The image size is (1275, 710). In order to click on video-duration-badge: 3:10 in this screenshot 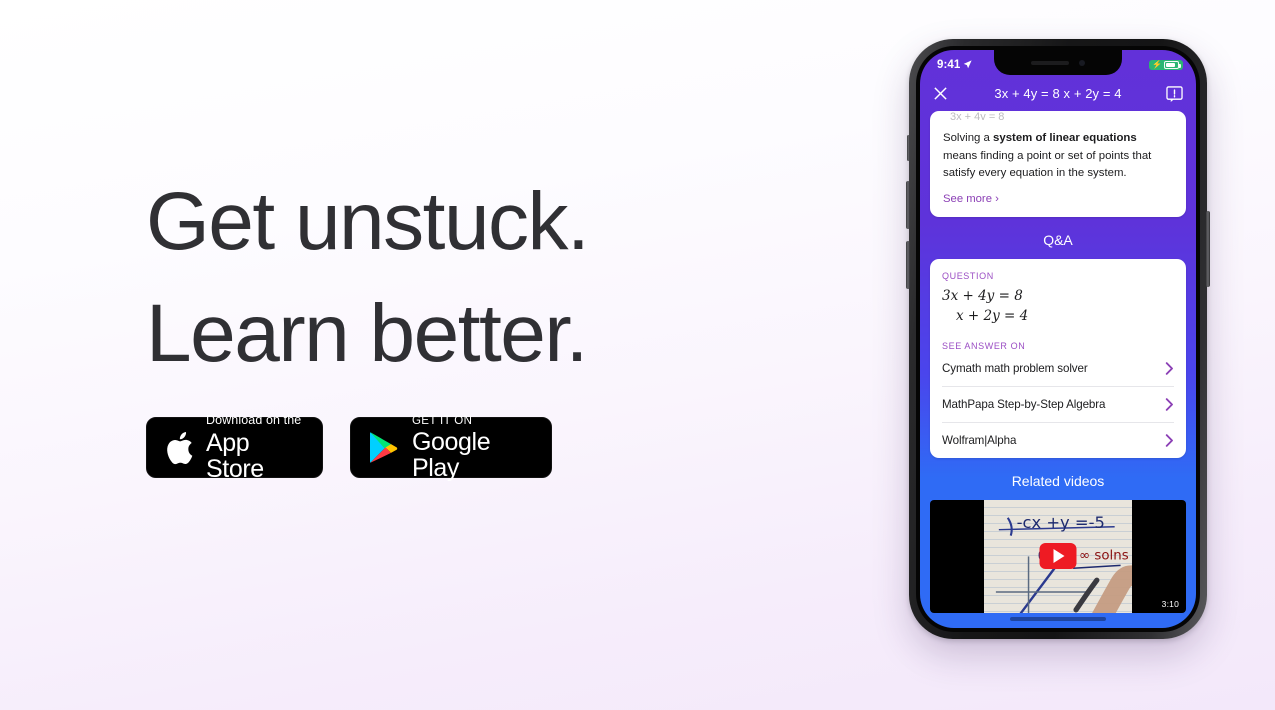, I will do `click(1170, 603)`.